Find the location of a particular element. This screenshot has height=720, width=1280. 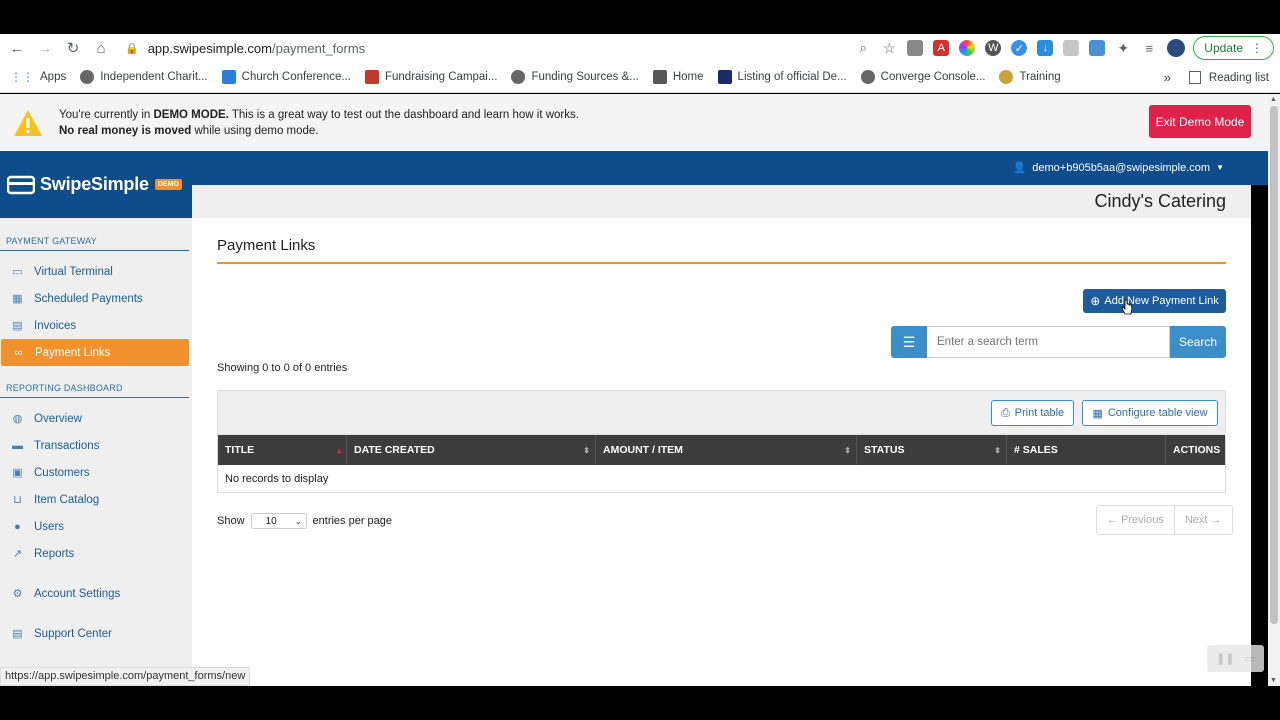

extension-icons: ⌕ ☆ A W ✓ ↓ ✦ ≡ is located at coordinates (1020, 48).